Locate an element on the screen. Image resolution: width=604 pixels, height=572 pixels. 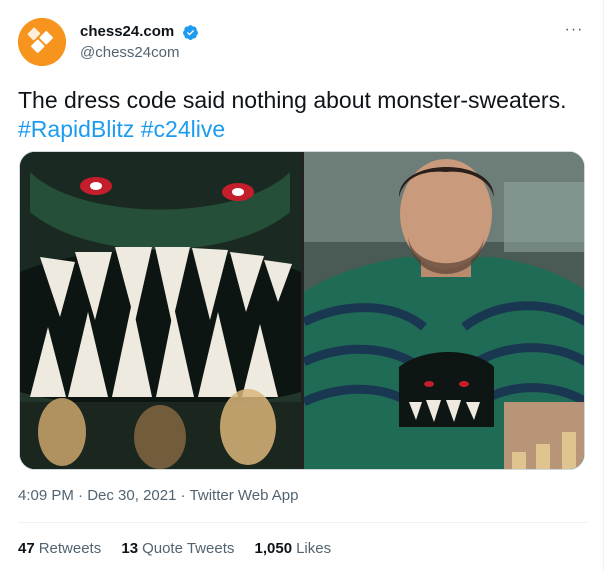
tweet-meta: 4:09 PM · Dec 30, 2021 · Twitter Web App is located at coordinates (158, 496).